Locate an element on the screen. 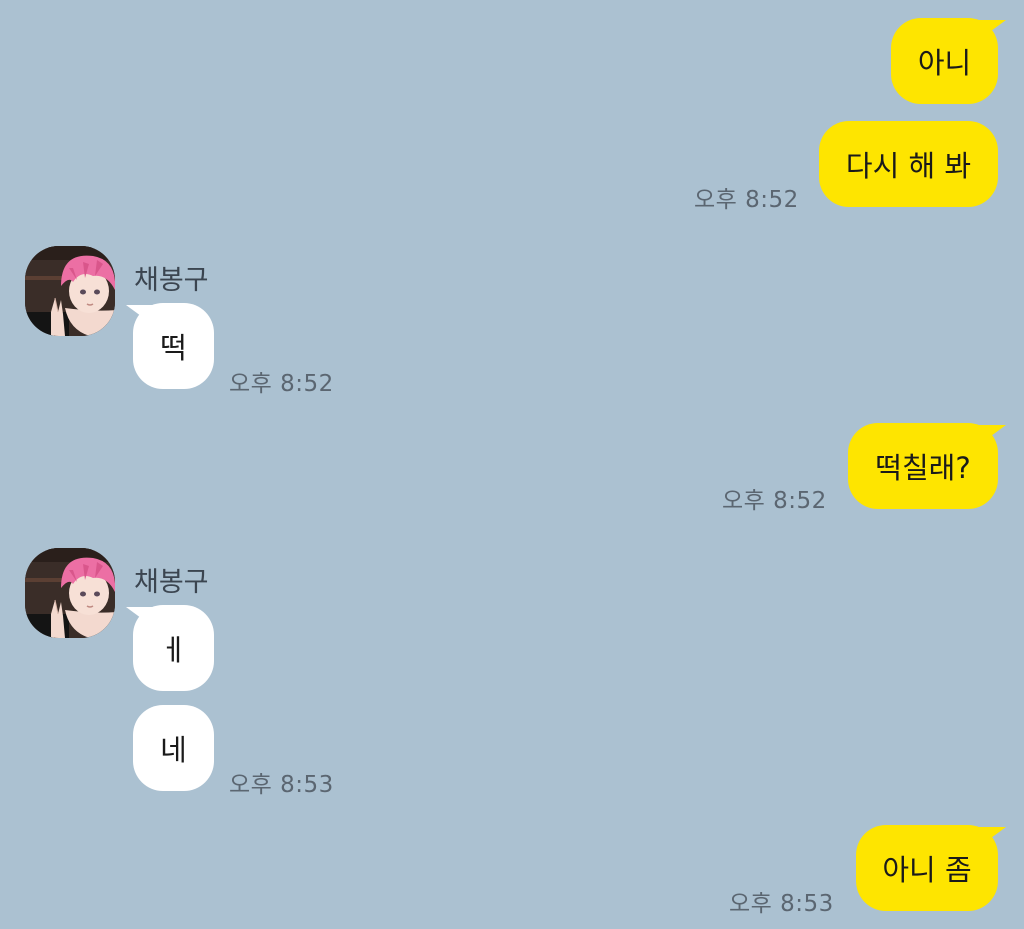 The width and height of the screenshot is (1024, 929). message-text: 떡 is located at coordinates (173, 348).